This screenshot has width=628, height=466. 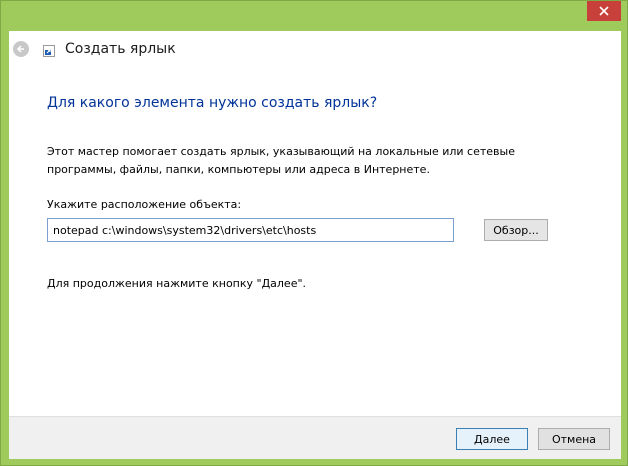 I want to click on close-button, so click(x=604, y=11).